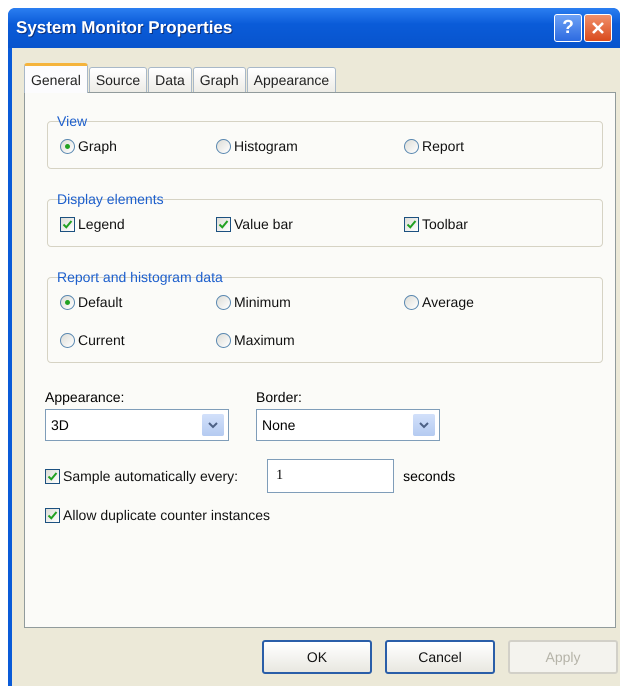 This screenshot has width=620, height=686. Describe the element at coordinates (443, 146) in the screenshot. I see `radio-label: Report` at that location.